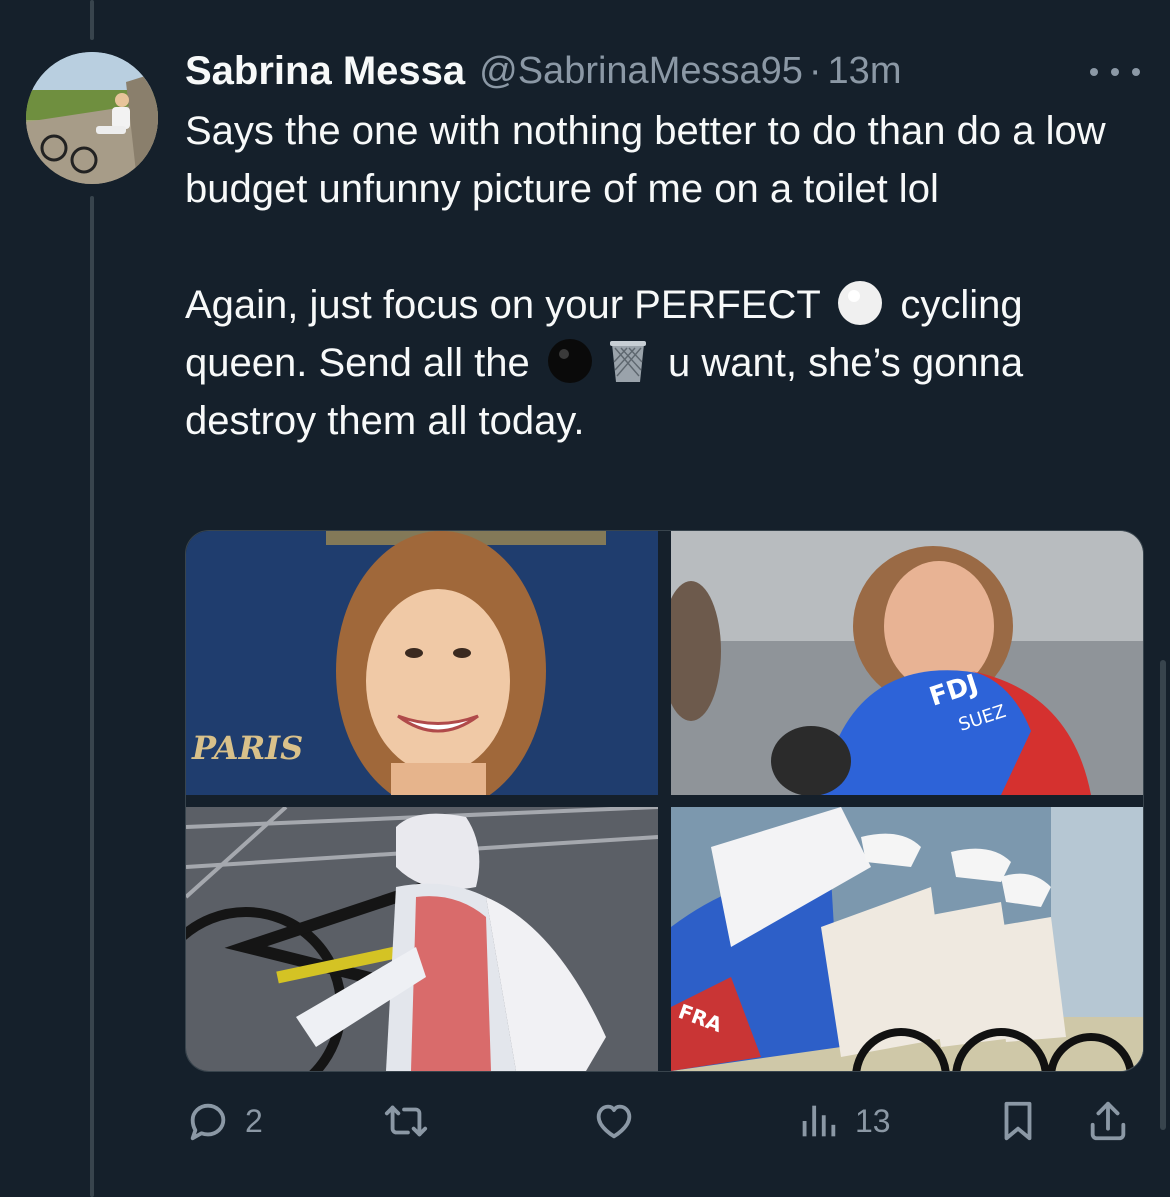 Image resolution: width=1170 pixels, height=1197 pixels. I want to click on tweet-header: Sabrina Messa @SabrinaMessa95 · 13m, so click(662, 71).